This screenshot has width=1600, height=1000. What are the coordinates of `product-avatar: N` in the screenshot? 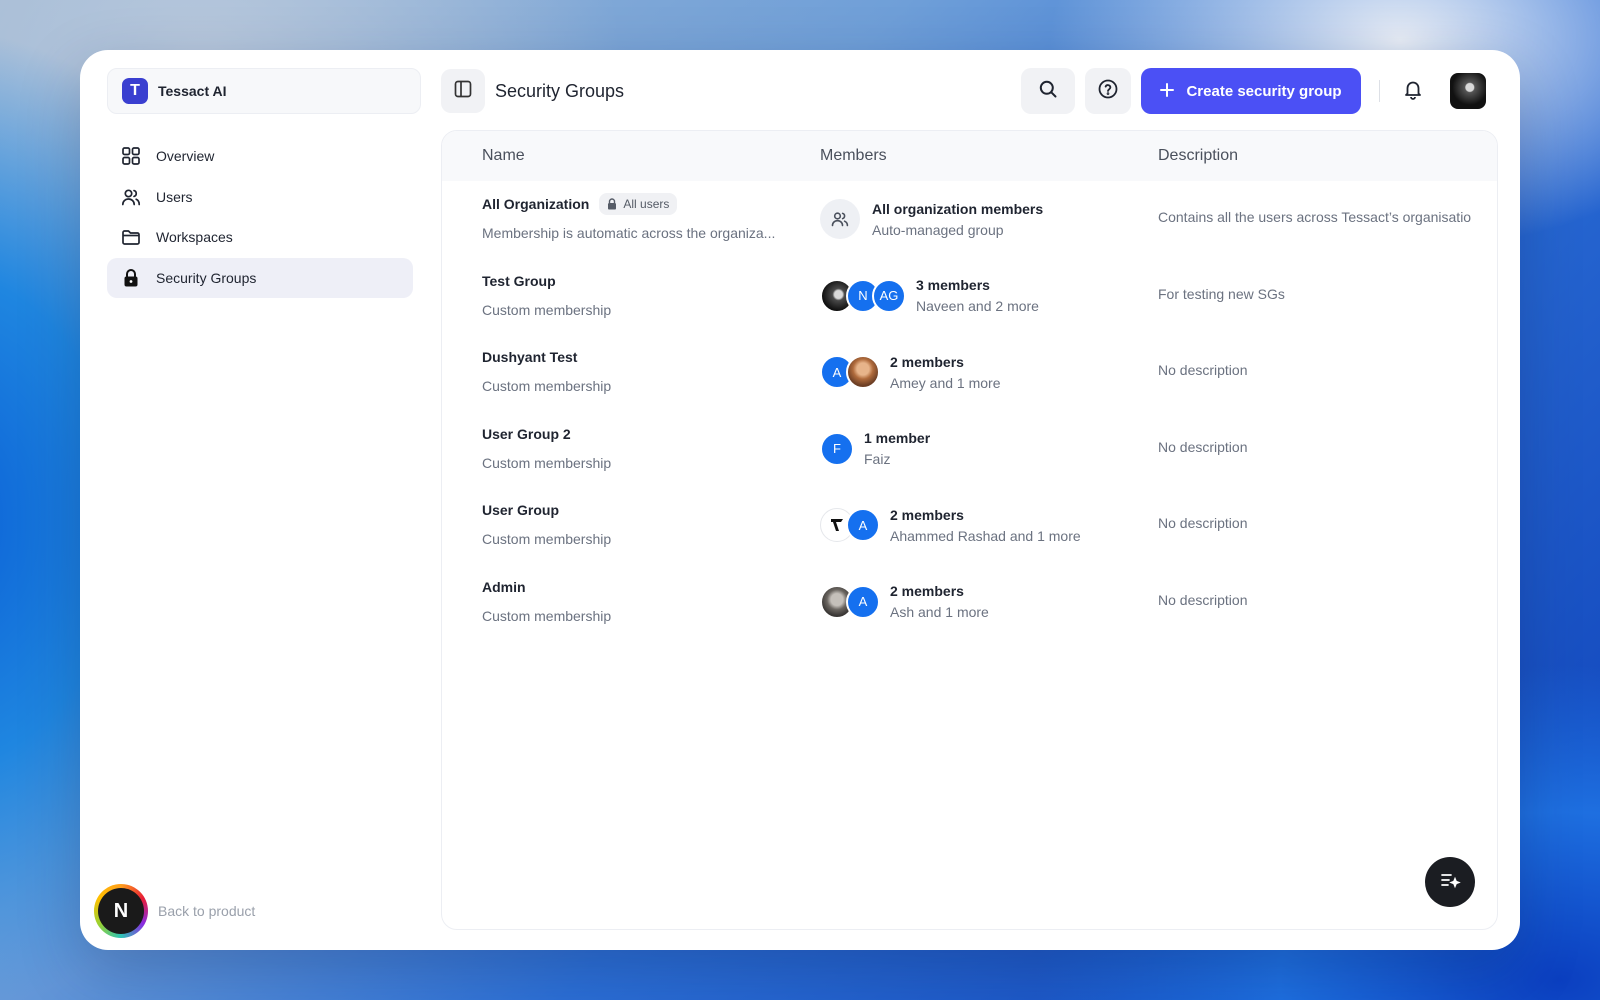 It's located at (121, 911).